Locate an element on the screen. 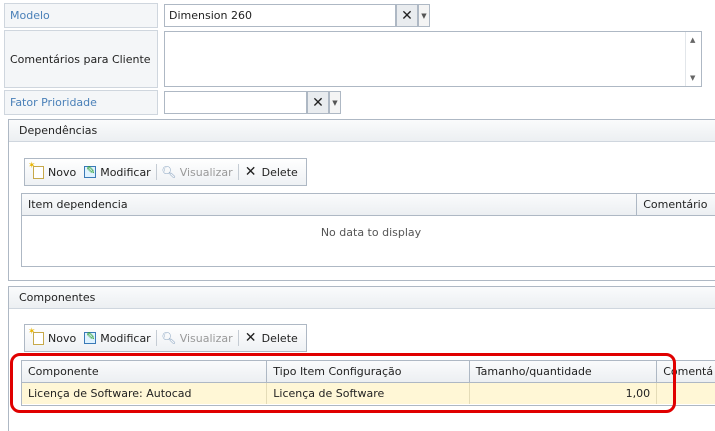 Image resolution: width=715 pixels, height=431 pixels. fator-dropdown-button: ▼ is located at coordinates (335, 102).